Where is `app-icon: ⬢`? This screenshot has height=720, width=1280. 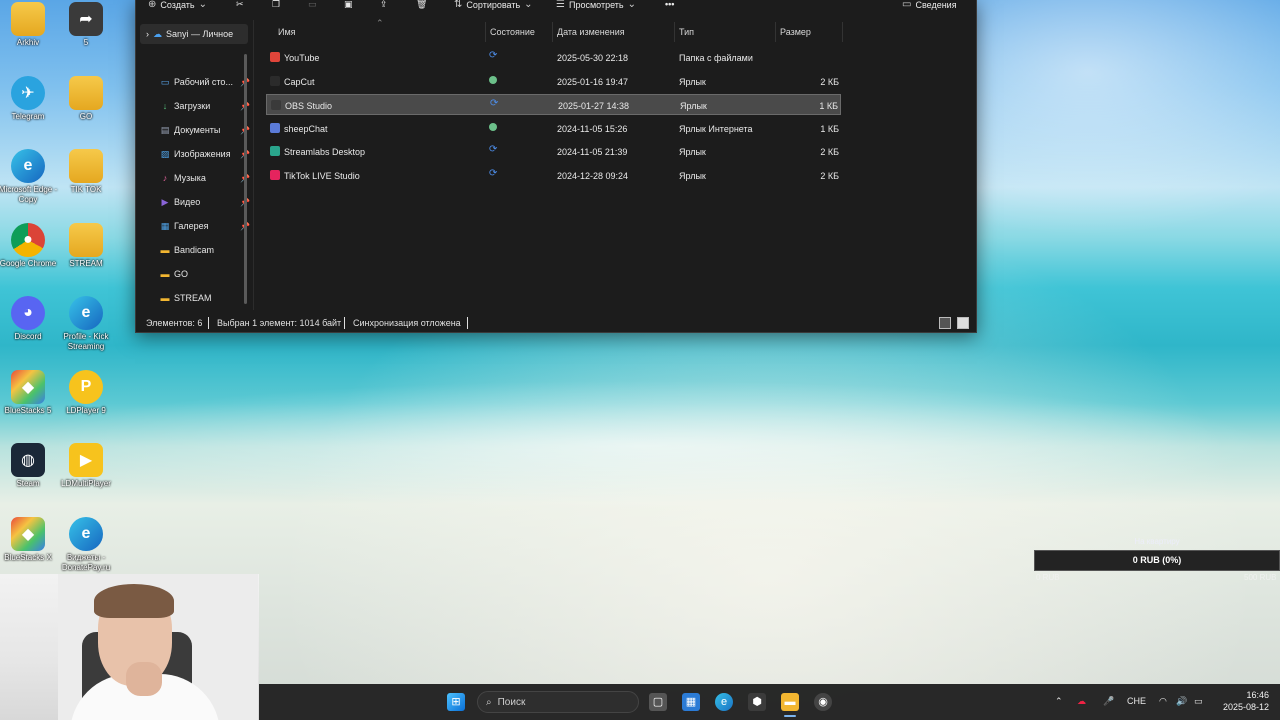
app-icon: ⬢ is located at coordinates (757, 702).